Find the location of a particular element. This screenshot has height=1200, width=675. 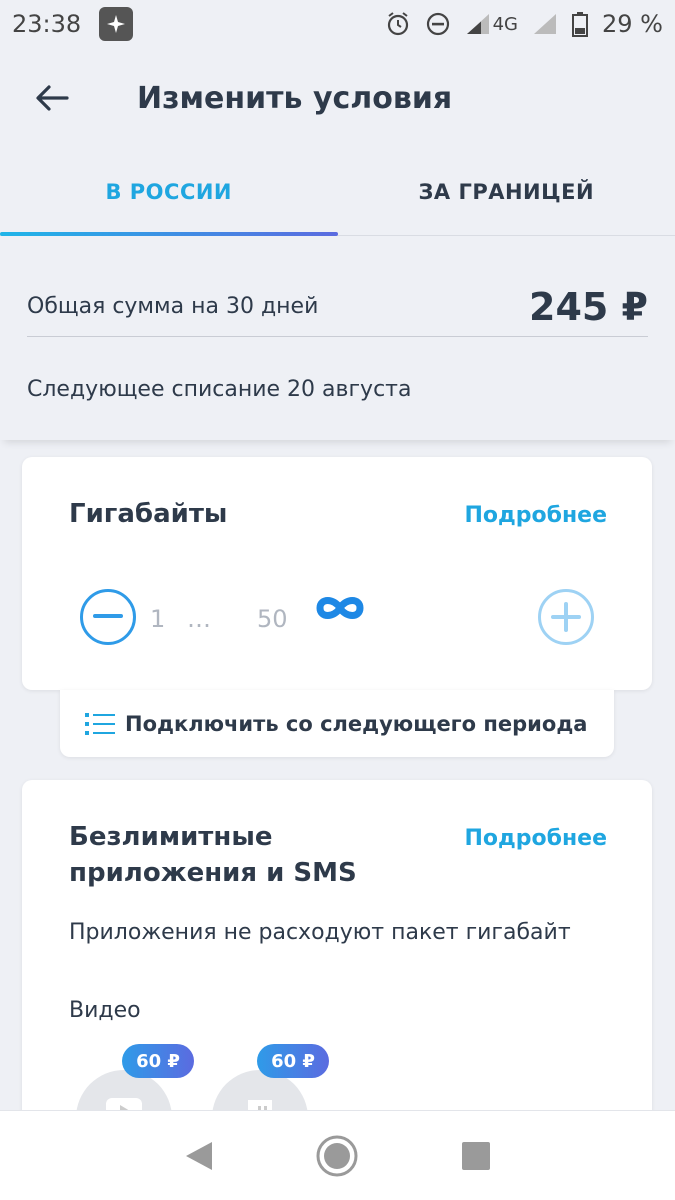

system-nav-bar is located at coordinates (337, 1155).